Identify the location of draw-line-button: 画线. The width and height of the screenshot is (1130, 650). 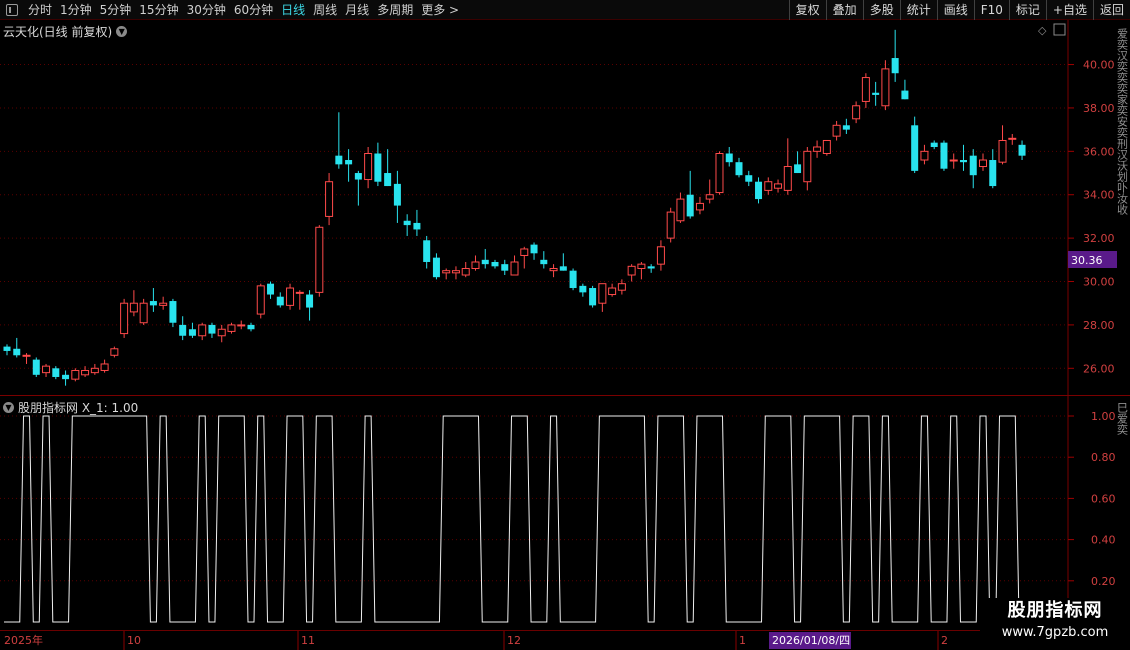
(955, 10).